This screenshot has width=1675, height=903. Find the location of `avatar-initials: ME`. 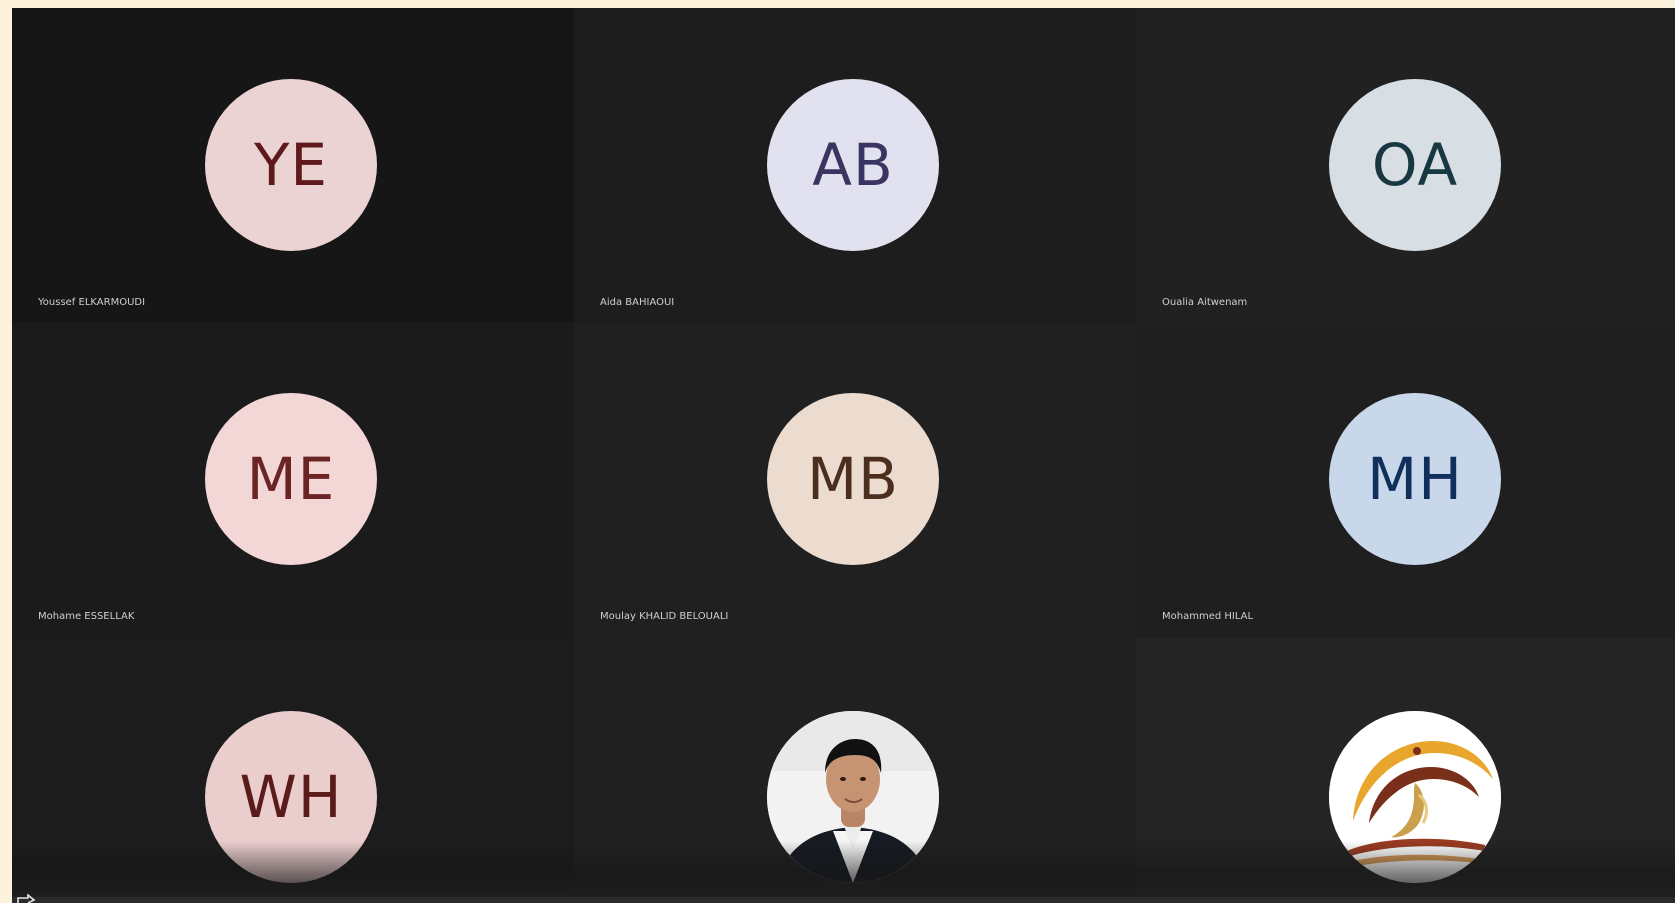

avatar-initials: ME is located at coordinates (291, 479).